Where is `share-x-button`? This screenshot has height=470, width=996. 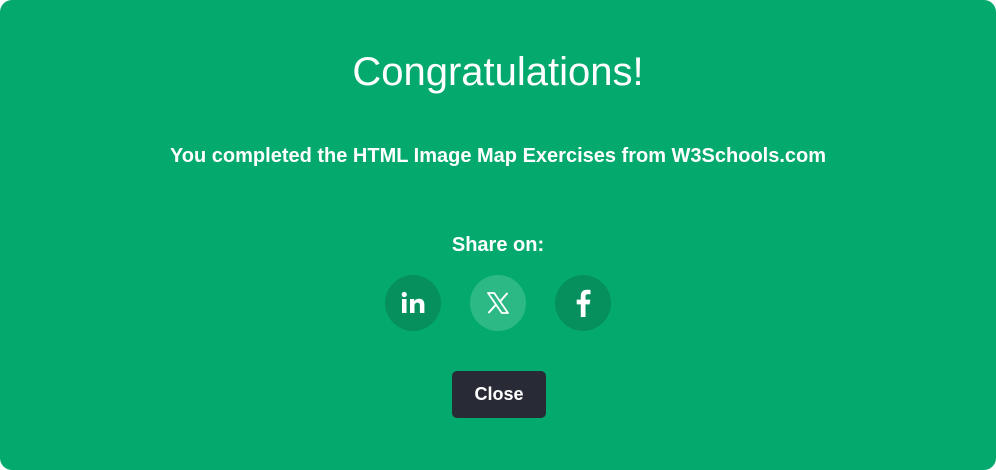
share-x-button is located at coordinates (498, 303).